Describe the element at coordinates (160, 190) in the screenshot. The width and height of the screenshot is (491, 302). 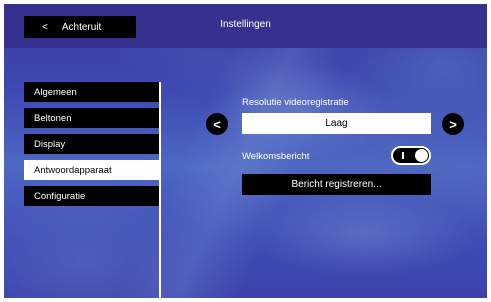
I see `menu-divider` at that location.